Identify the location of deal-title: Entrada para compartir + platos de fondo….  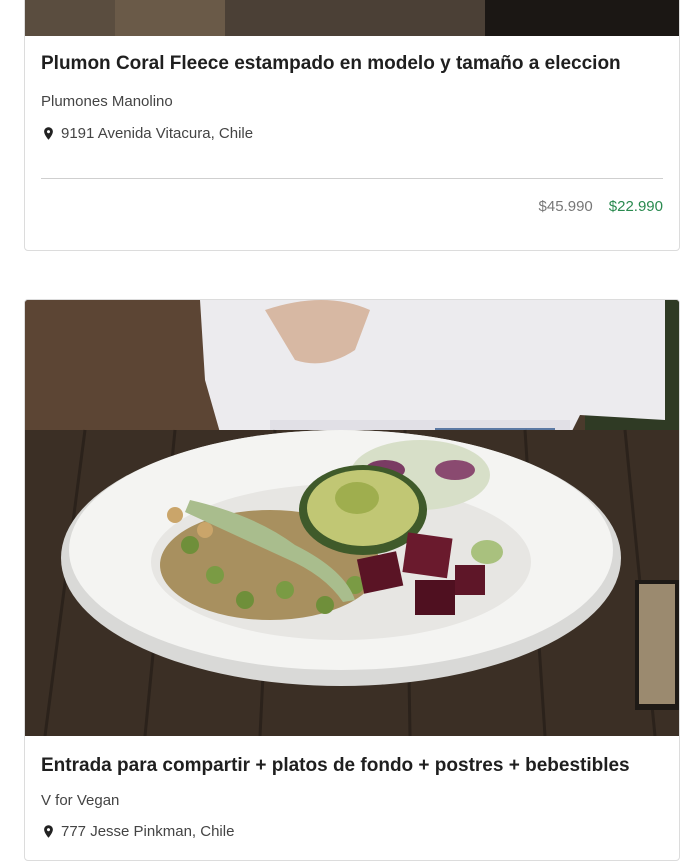
(352, 766).